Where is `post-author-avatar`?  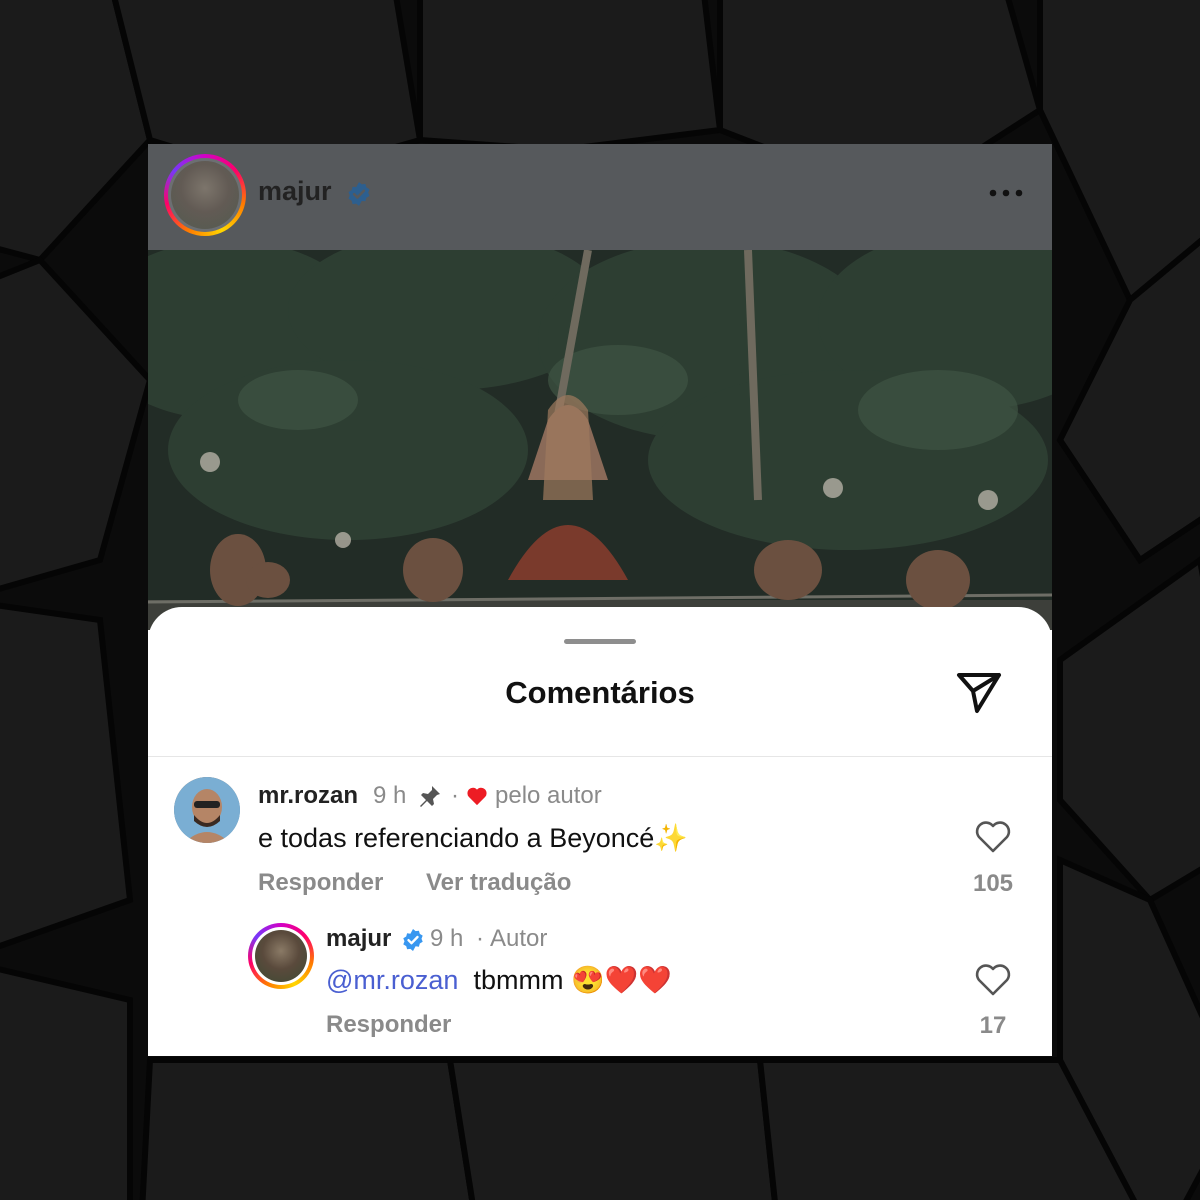 post-author-avatar is located at coordinates (205, 195).